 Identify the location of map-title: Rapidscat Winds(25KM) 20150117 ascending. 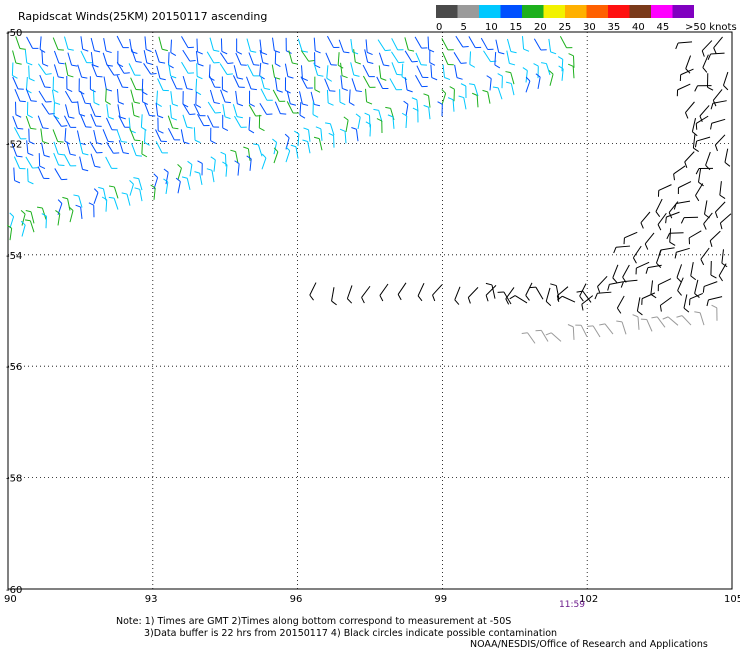
(142, 16).